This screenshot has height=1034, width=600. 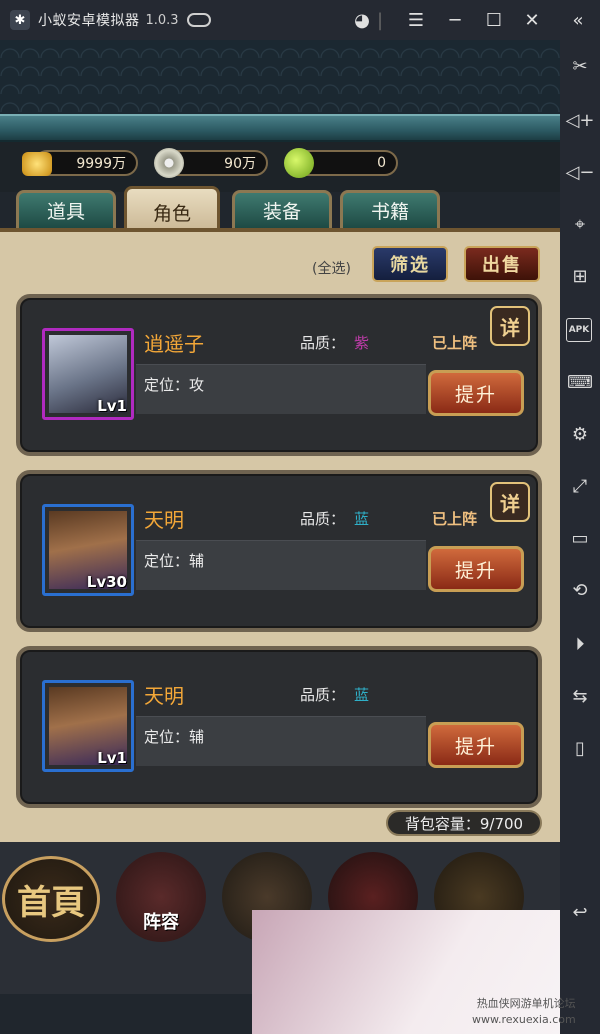 I want to click on home-button: 首頁, so click(x=51, y=899).